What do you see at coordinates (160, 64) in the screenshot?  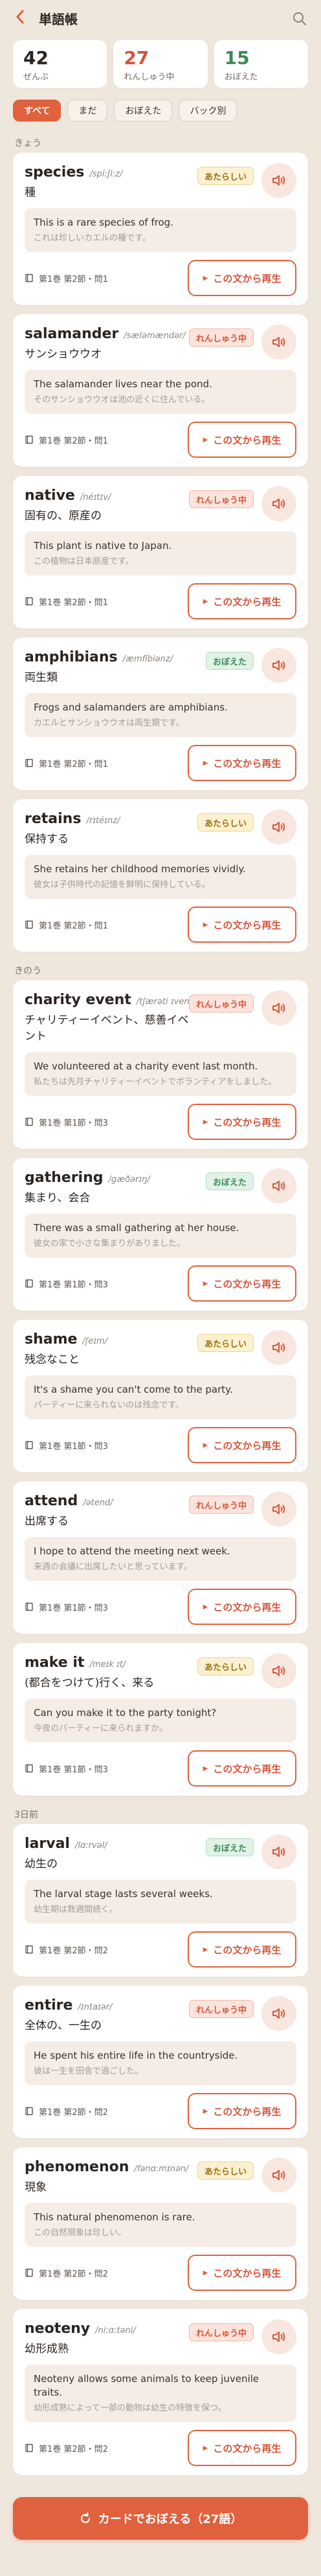 I see `stat-card: 27 れんしゅう中` at bounding box center [160, 64].